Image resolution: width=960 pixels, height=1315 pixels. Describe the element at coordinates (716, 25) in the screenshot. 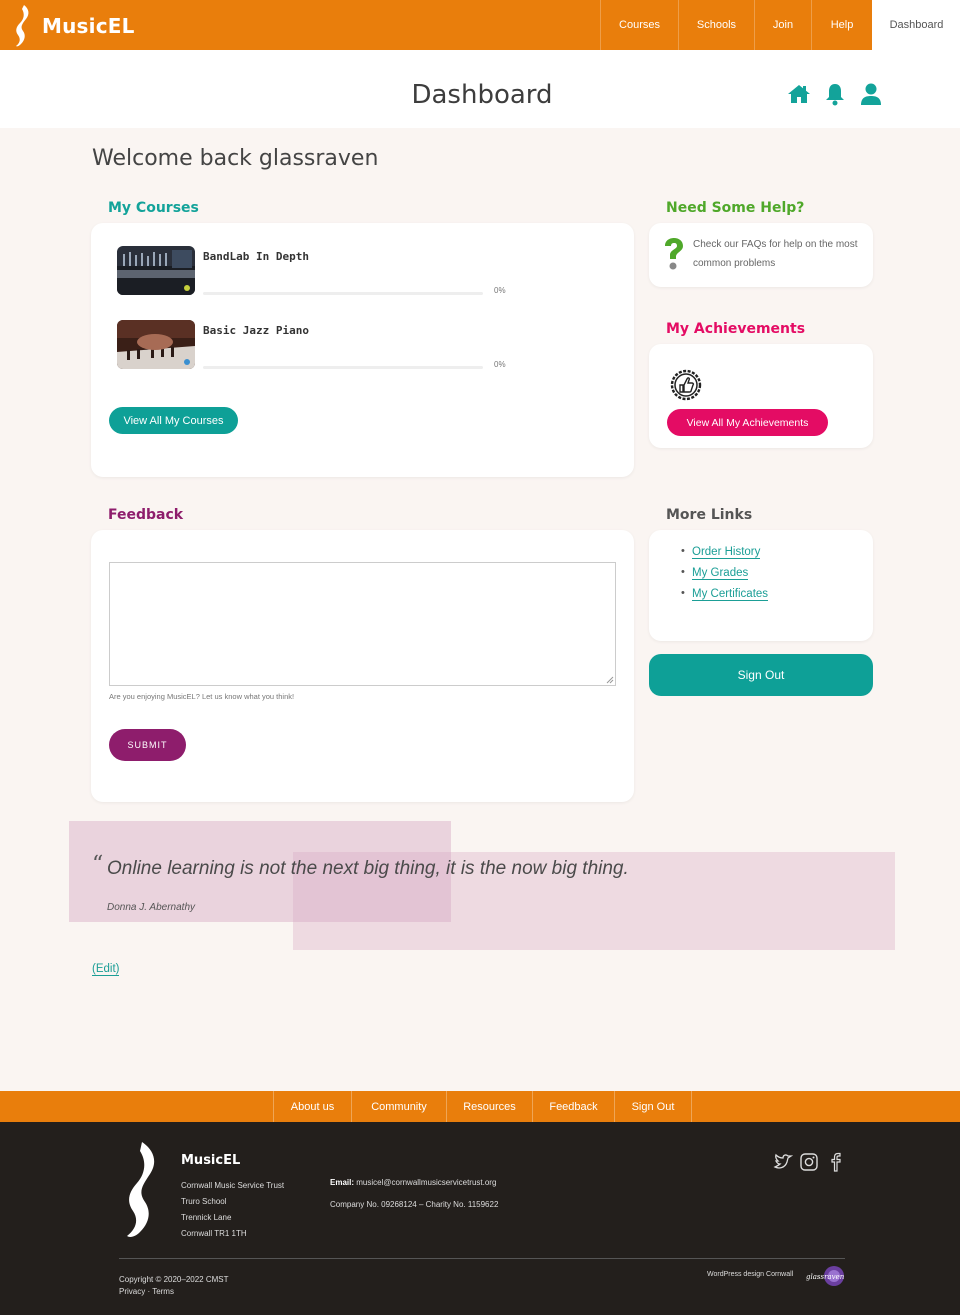

I see `nav-schools: Schools` at that location.